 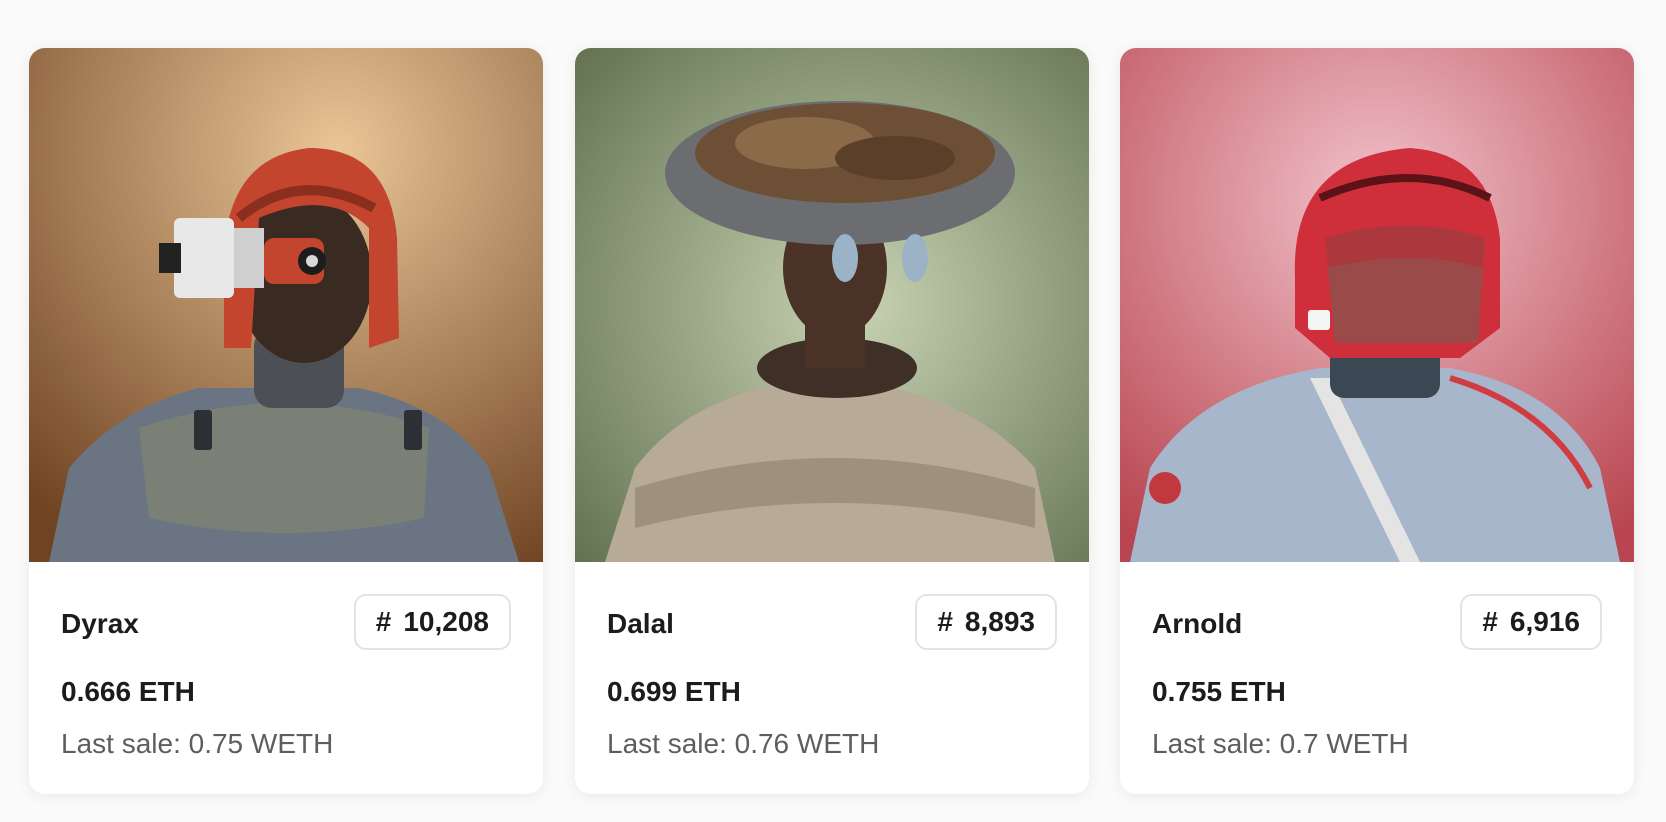 What do you see at coordinates (674, 691) in the screenshot?
I see `nft-price: 0.699 ETH` at bounding box center [674, 691].